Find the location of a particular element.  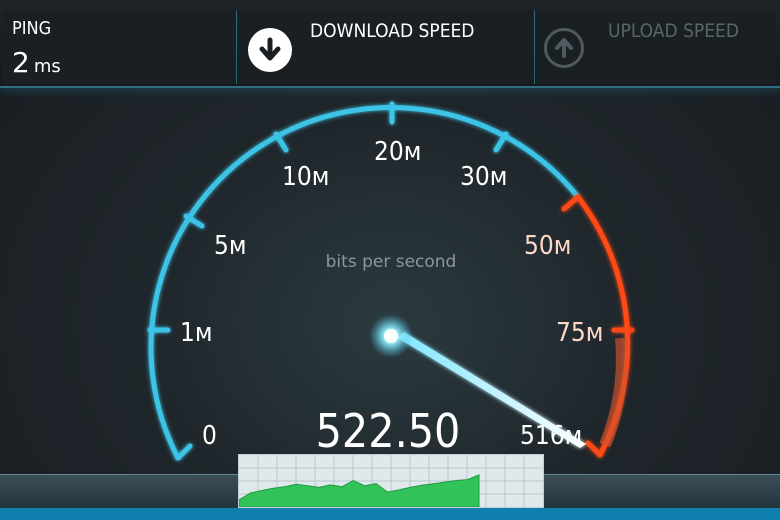

graph-svg is located at coordinates (390, 481).